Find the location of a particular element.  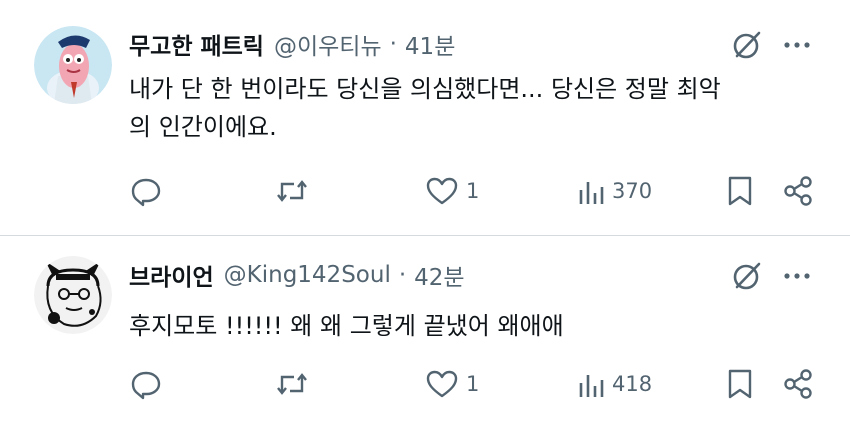

bookmark-button is located at coordinates (740, 384).